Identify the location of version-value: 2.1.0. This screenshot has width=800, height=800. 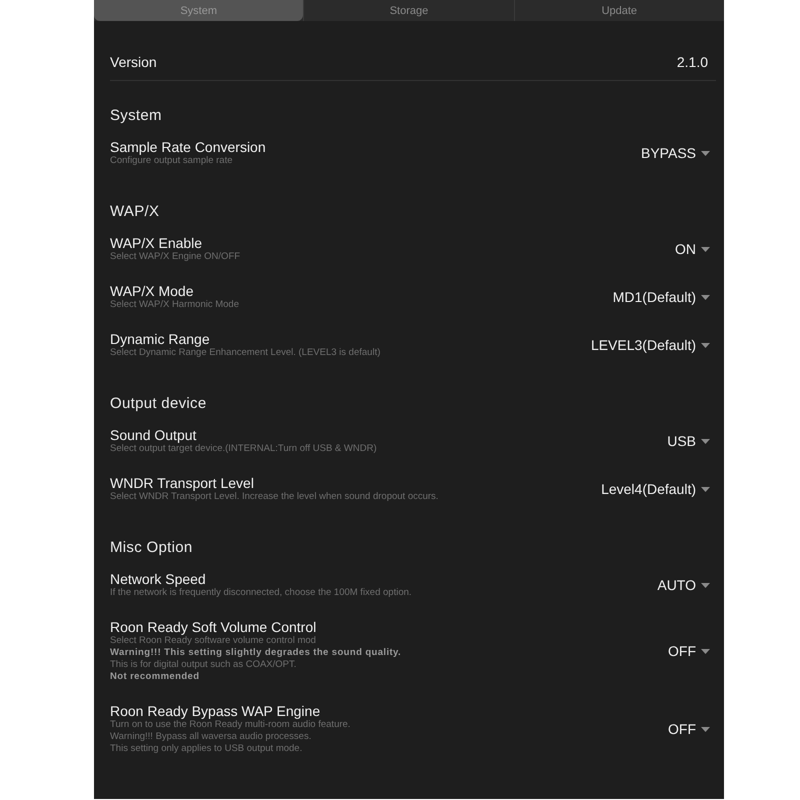
(692, 62).